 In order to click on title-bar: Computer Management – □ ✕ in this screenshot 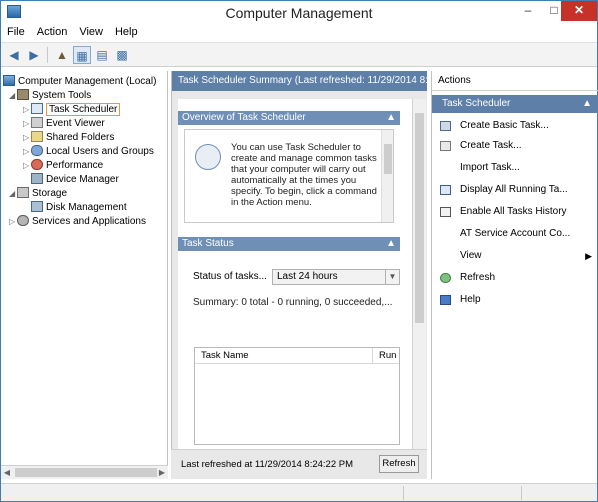, I will do `click(299, 12)`.